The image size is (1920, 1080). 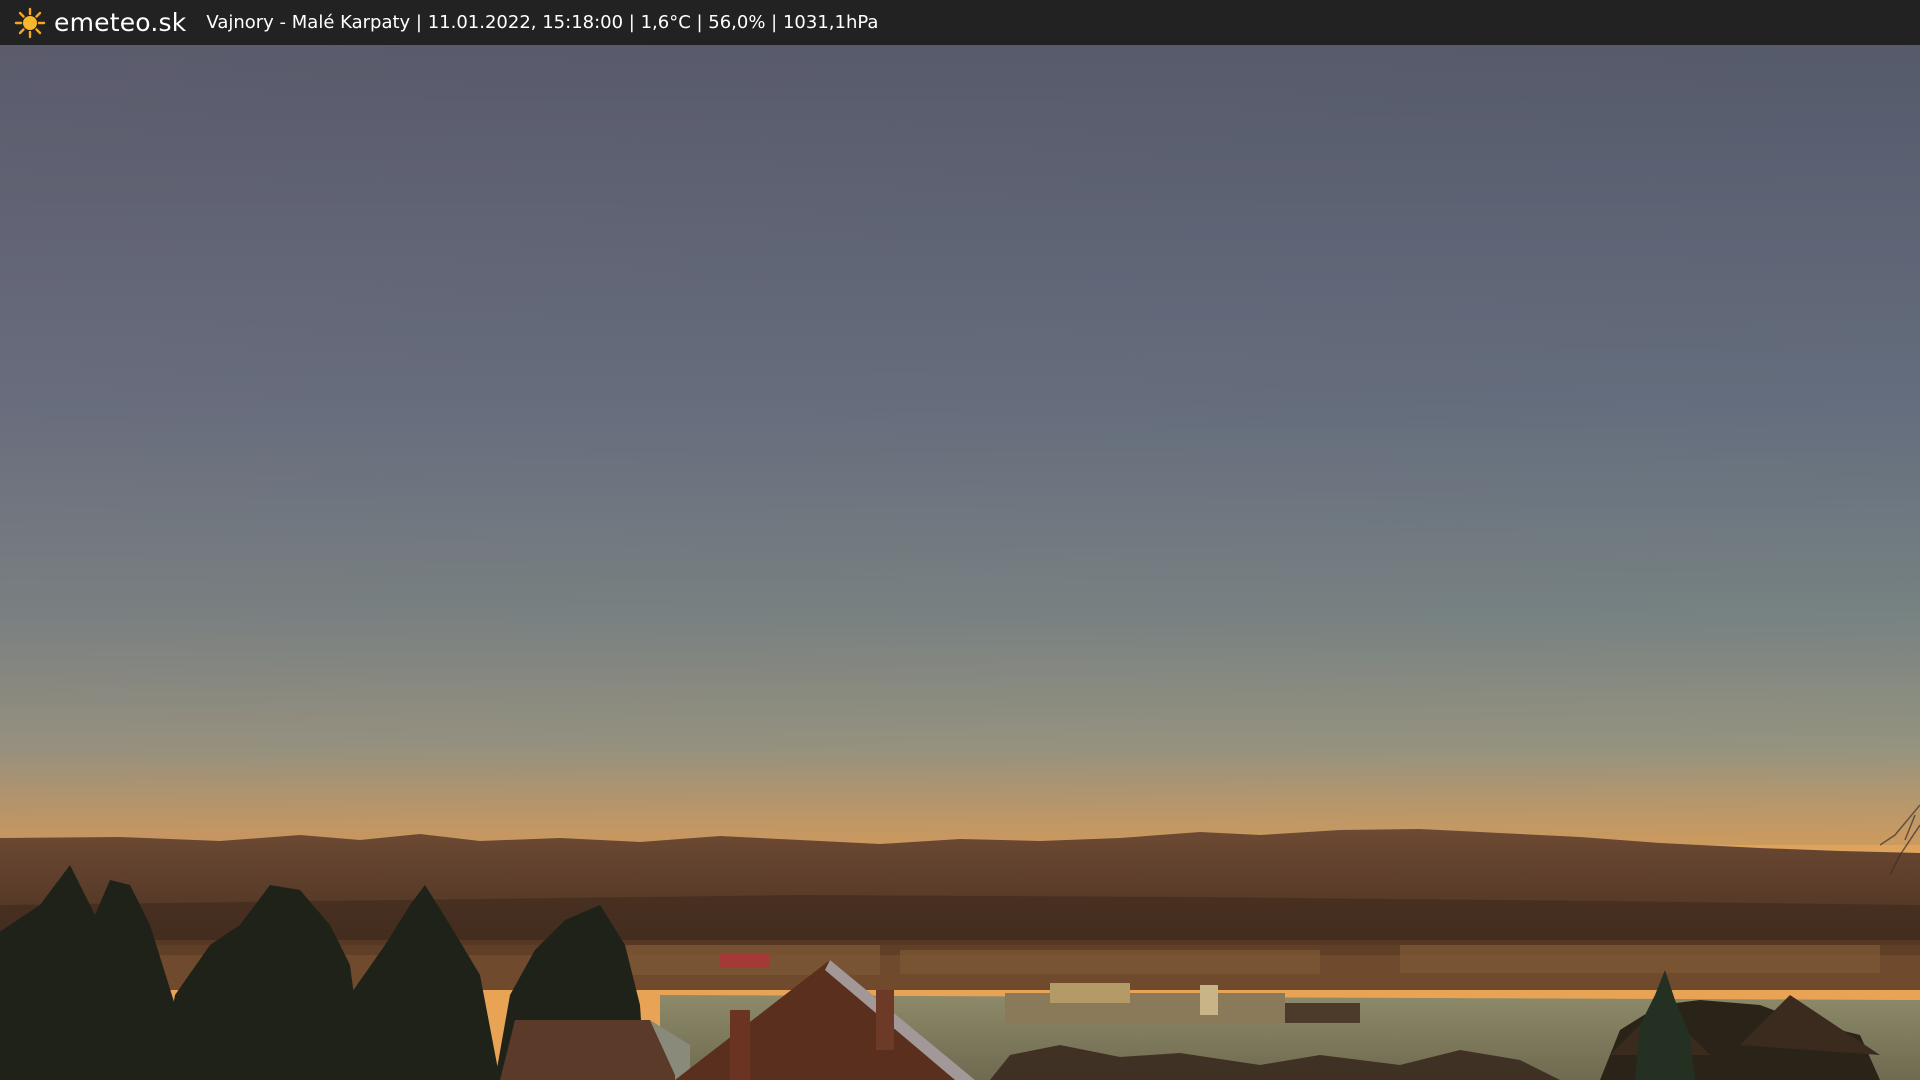 I want to click on site-logo: emeteo.sk, so click(x=100, y=23).